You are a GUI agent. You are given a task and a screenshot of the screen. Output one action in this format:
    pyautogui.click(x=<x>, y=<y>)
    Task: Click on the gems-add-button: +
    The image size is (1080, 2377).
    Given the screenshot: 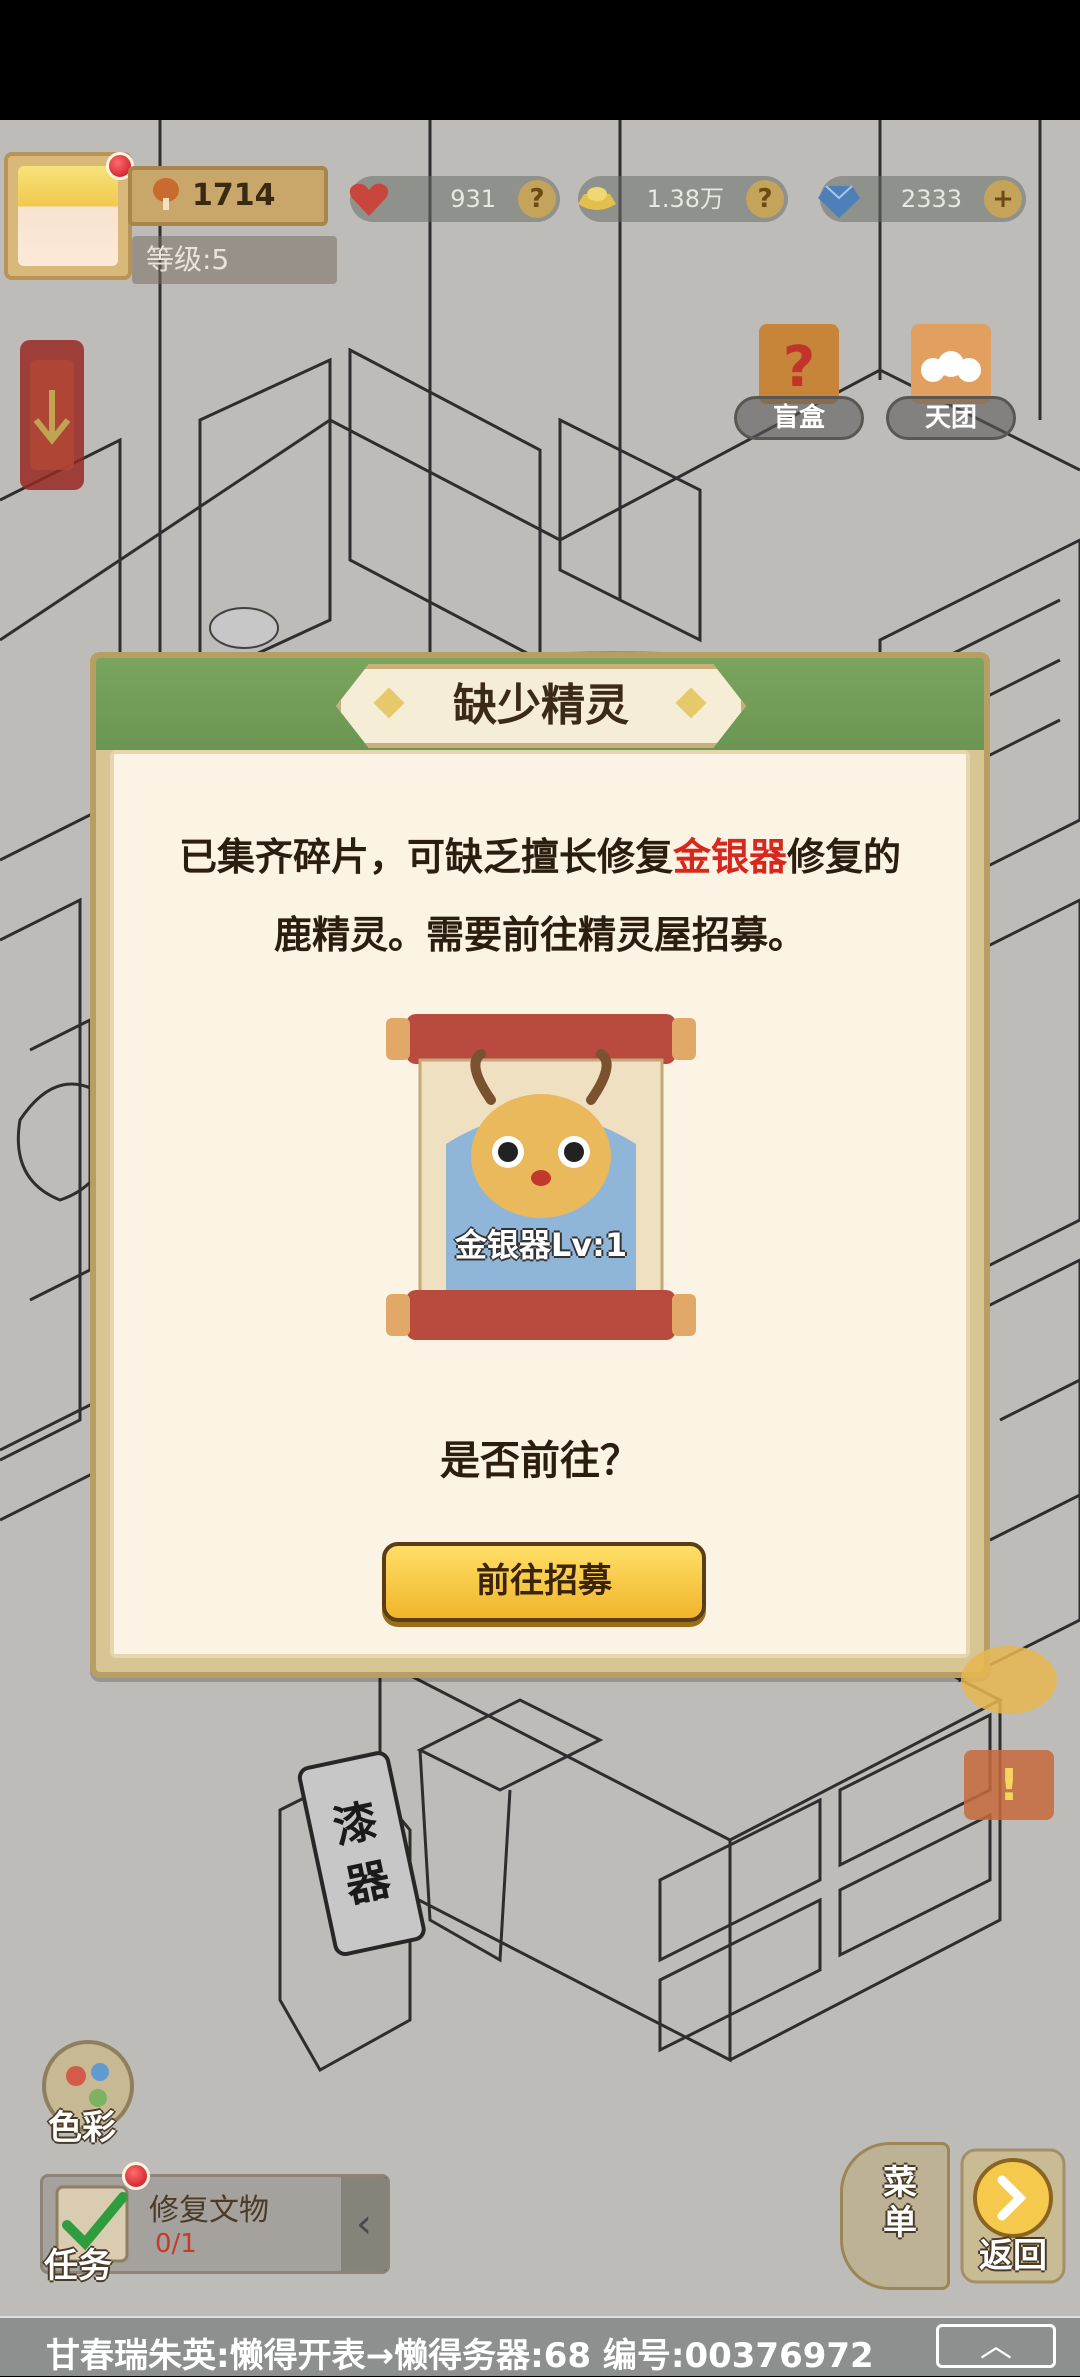 What is the action you would take?
    pyautogui.click(x=1003, y=199)
    